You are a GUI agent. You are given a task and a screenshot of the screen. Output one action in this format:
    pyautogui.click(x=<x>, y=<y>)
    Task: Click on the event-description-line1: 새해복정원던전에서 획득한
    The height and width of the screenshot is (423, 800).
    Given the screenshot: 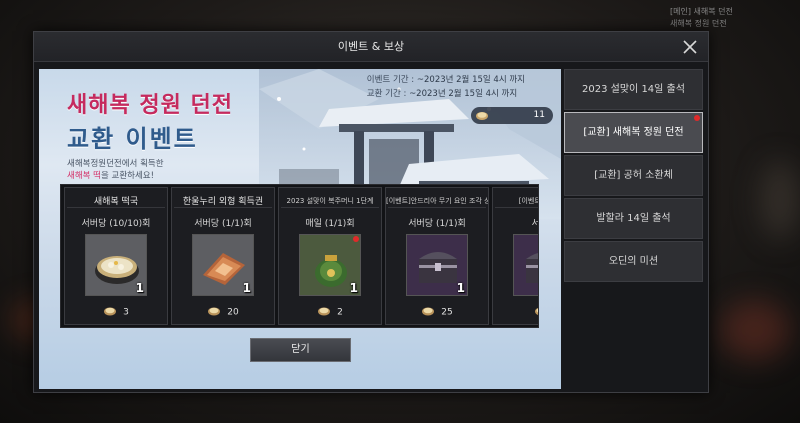 What is the action you would take?
    pyautogui.click(x=115, y=164)
    